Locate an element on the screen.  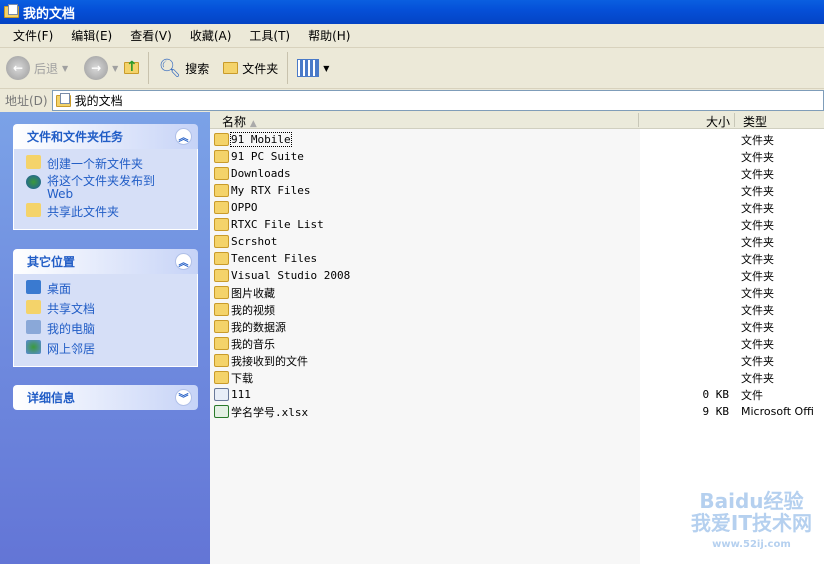
file-row: 我接收到的文件 文件夹 is located at coordinates (517, 360).